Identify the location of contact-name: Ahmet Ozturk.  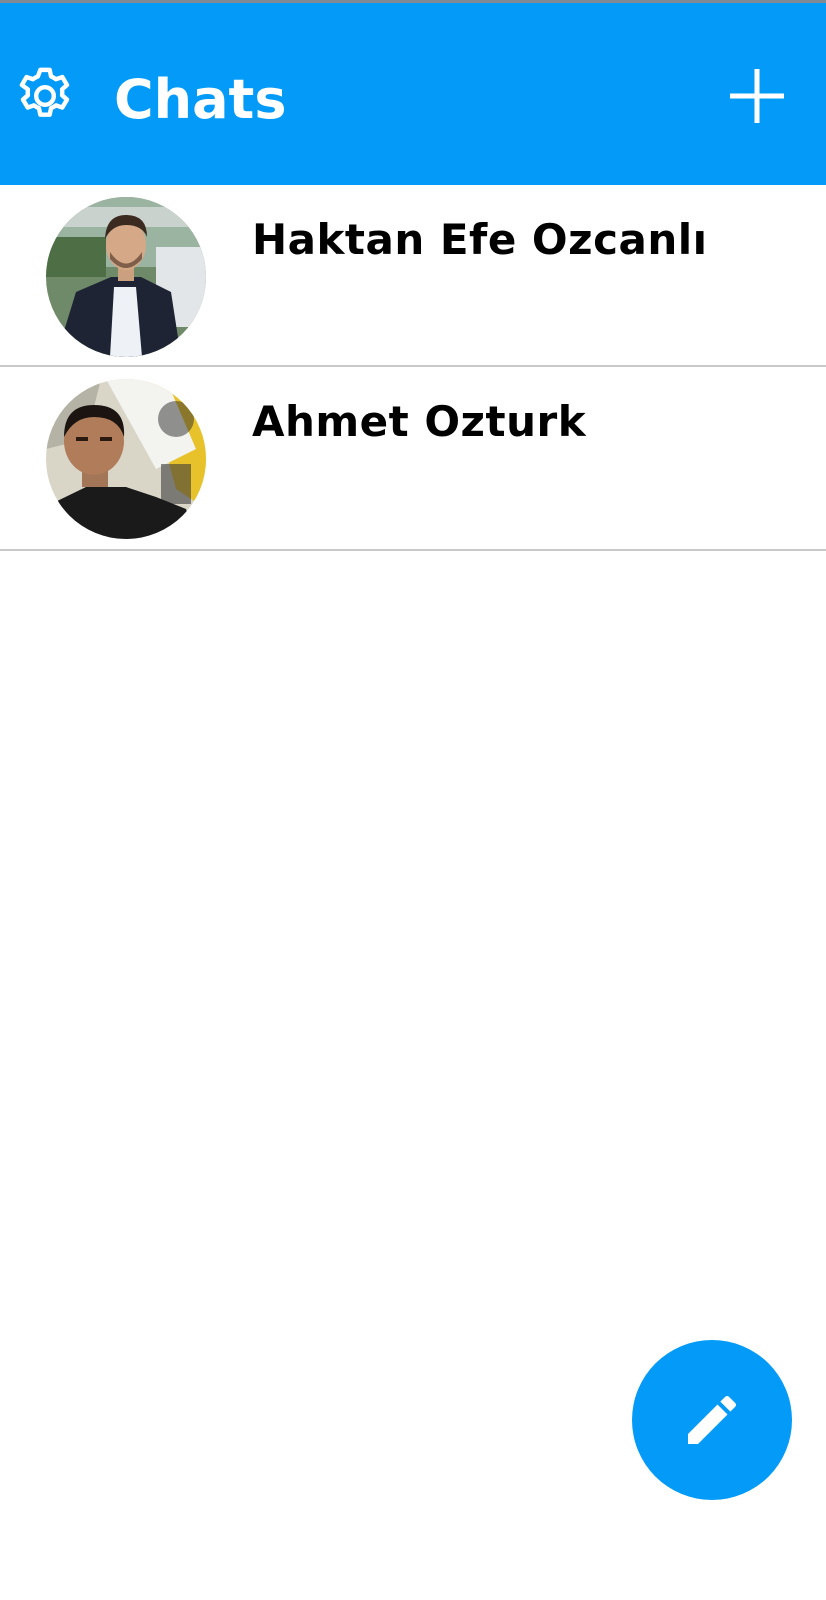
(419, 421).